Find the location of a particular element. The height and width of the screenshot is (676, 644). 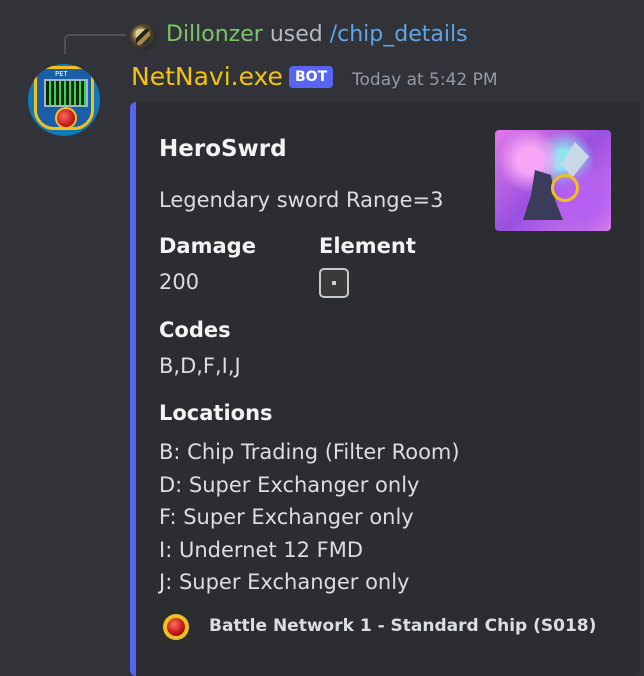

embed-accent-bar is located at coordinates (133, 389).